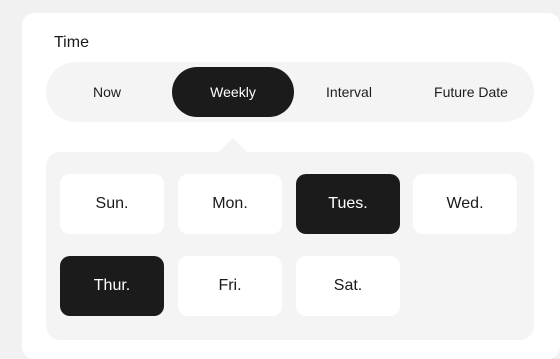  Describe the element at coordinates (348, 286) in the screenshot. I see `day-saturday: Sat.` at that location.